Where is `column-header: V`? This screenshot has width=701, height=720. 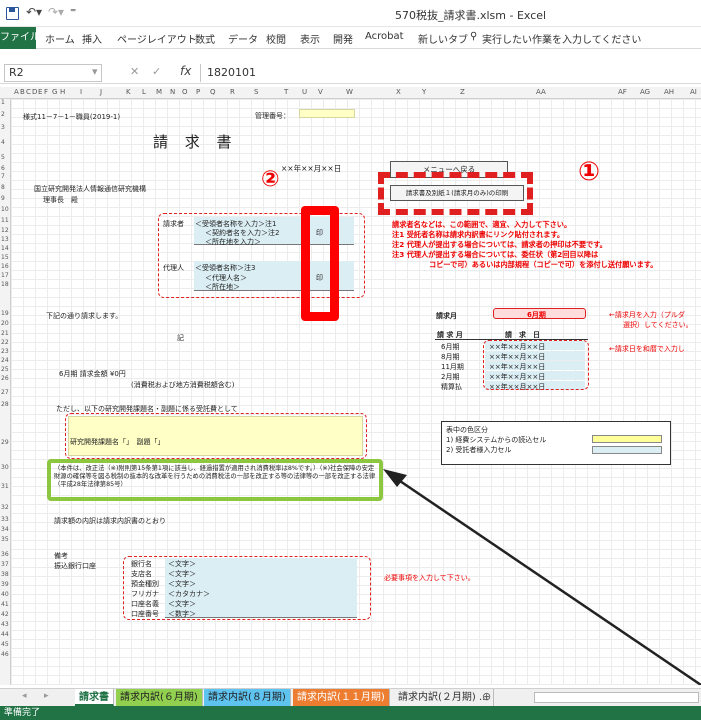
column-header: V is located at coordinates (320, 92).